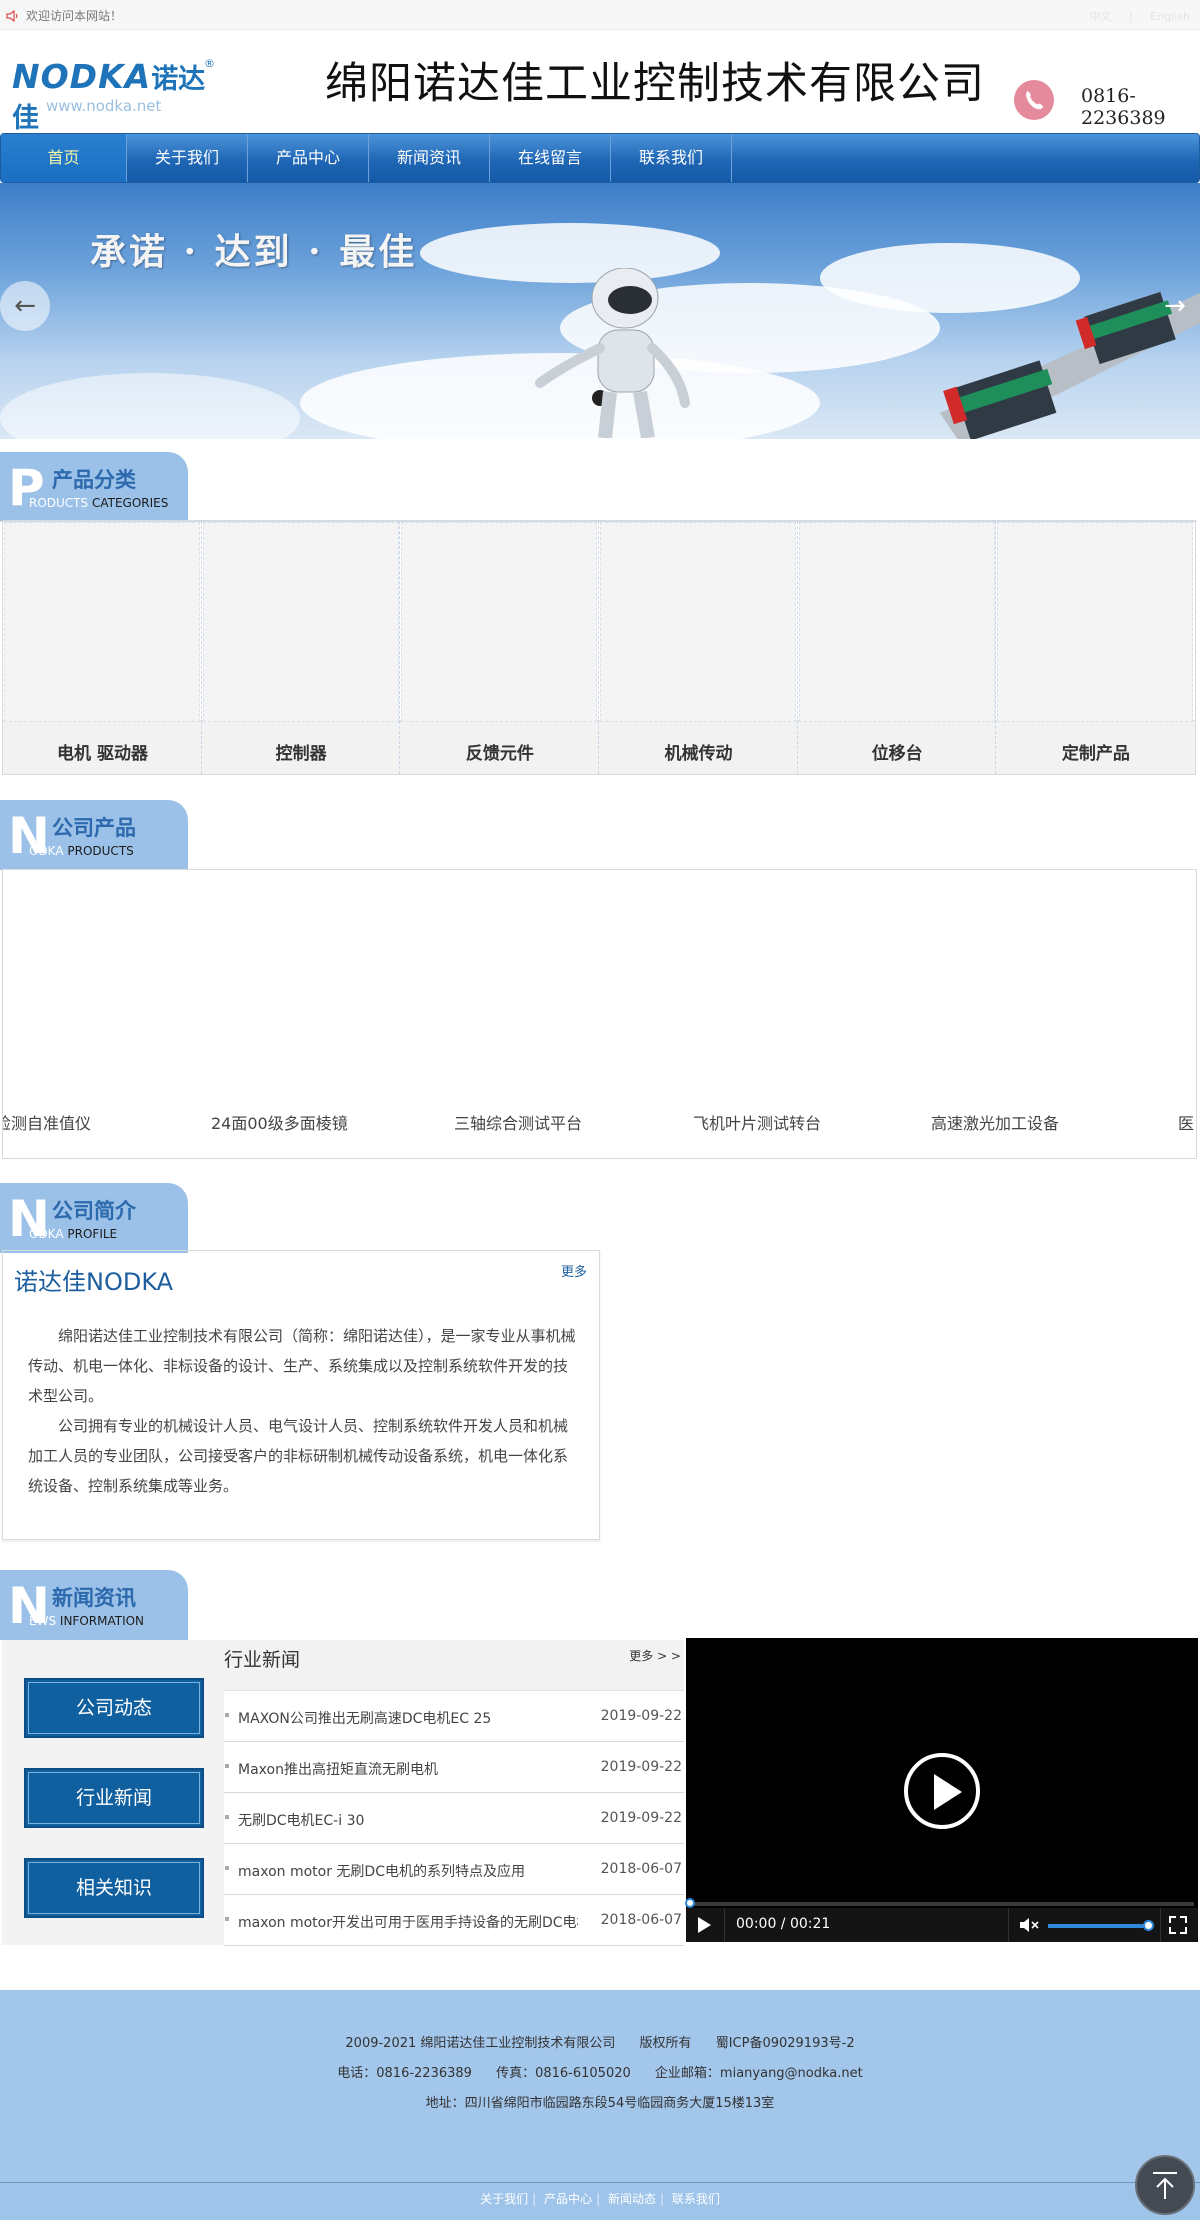  Describe the element at coordinates (1148, 1925) in the screenshot. I see `volume-slider-handle` at that location.